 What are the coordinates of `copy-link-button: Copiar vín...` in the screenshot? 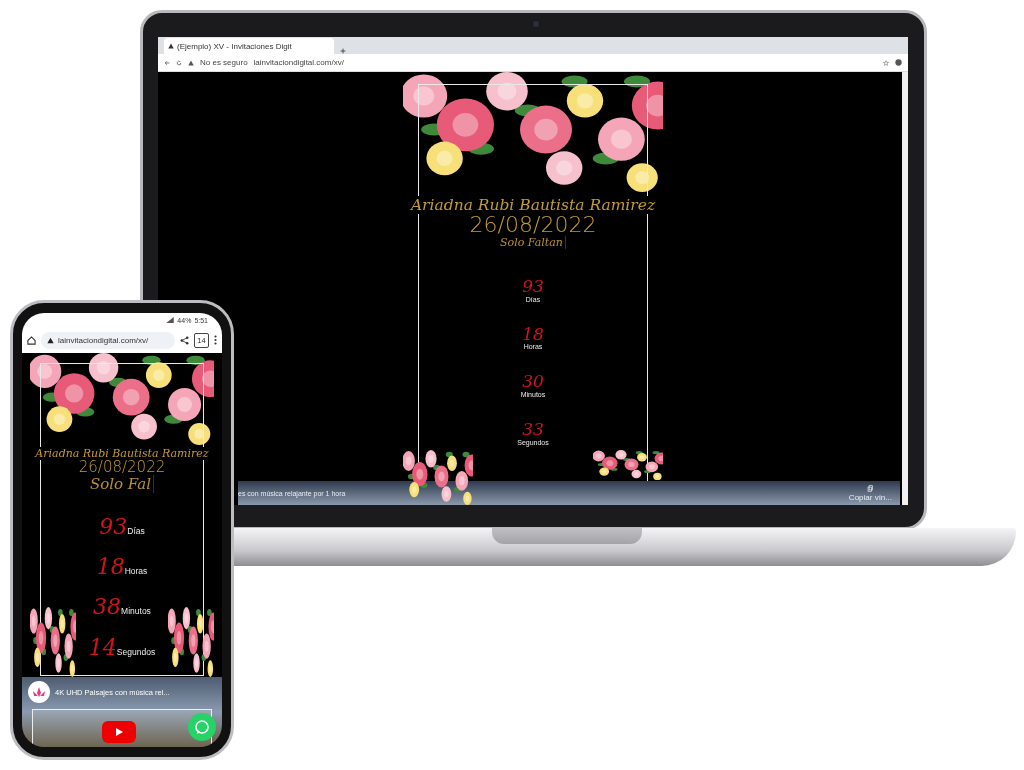 It's located at (870, 493).